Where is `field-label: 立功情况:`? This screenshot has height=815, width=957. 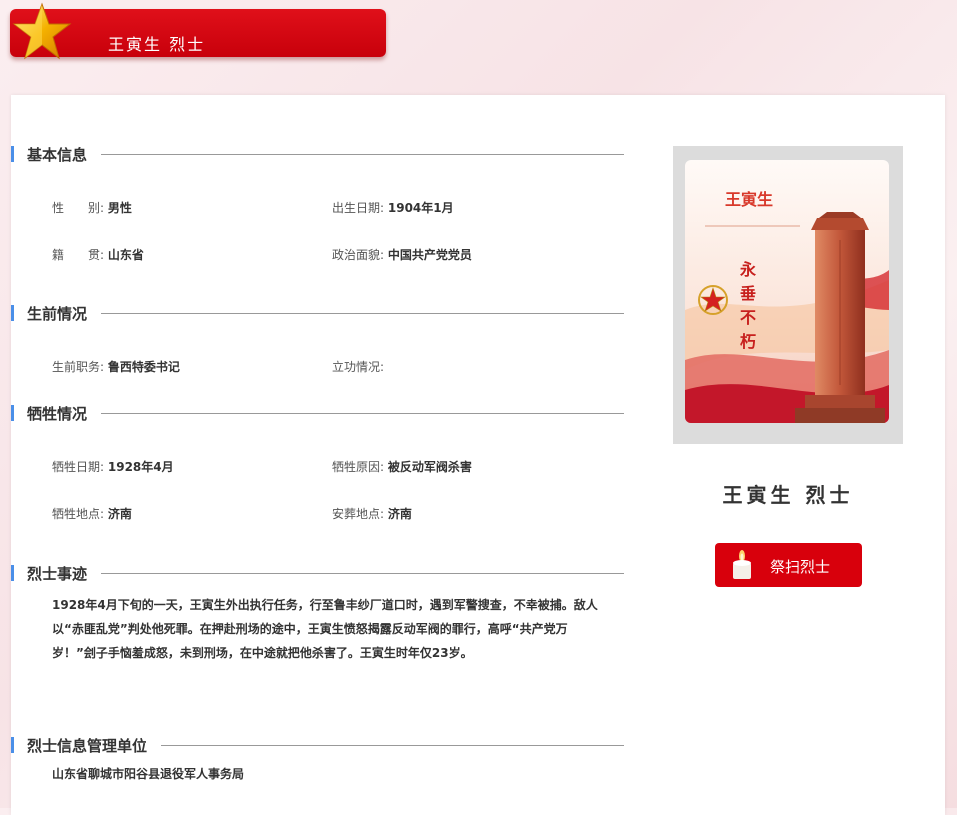
field-label: 立功情况: is located at coordinates (358, 367).